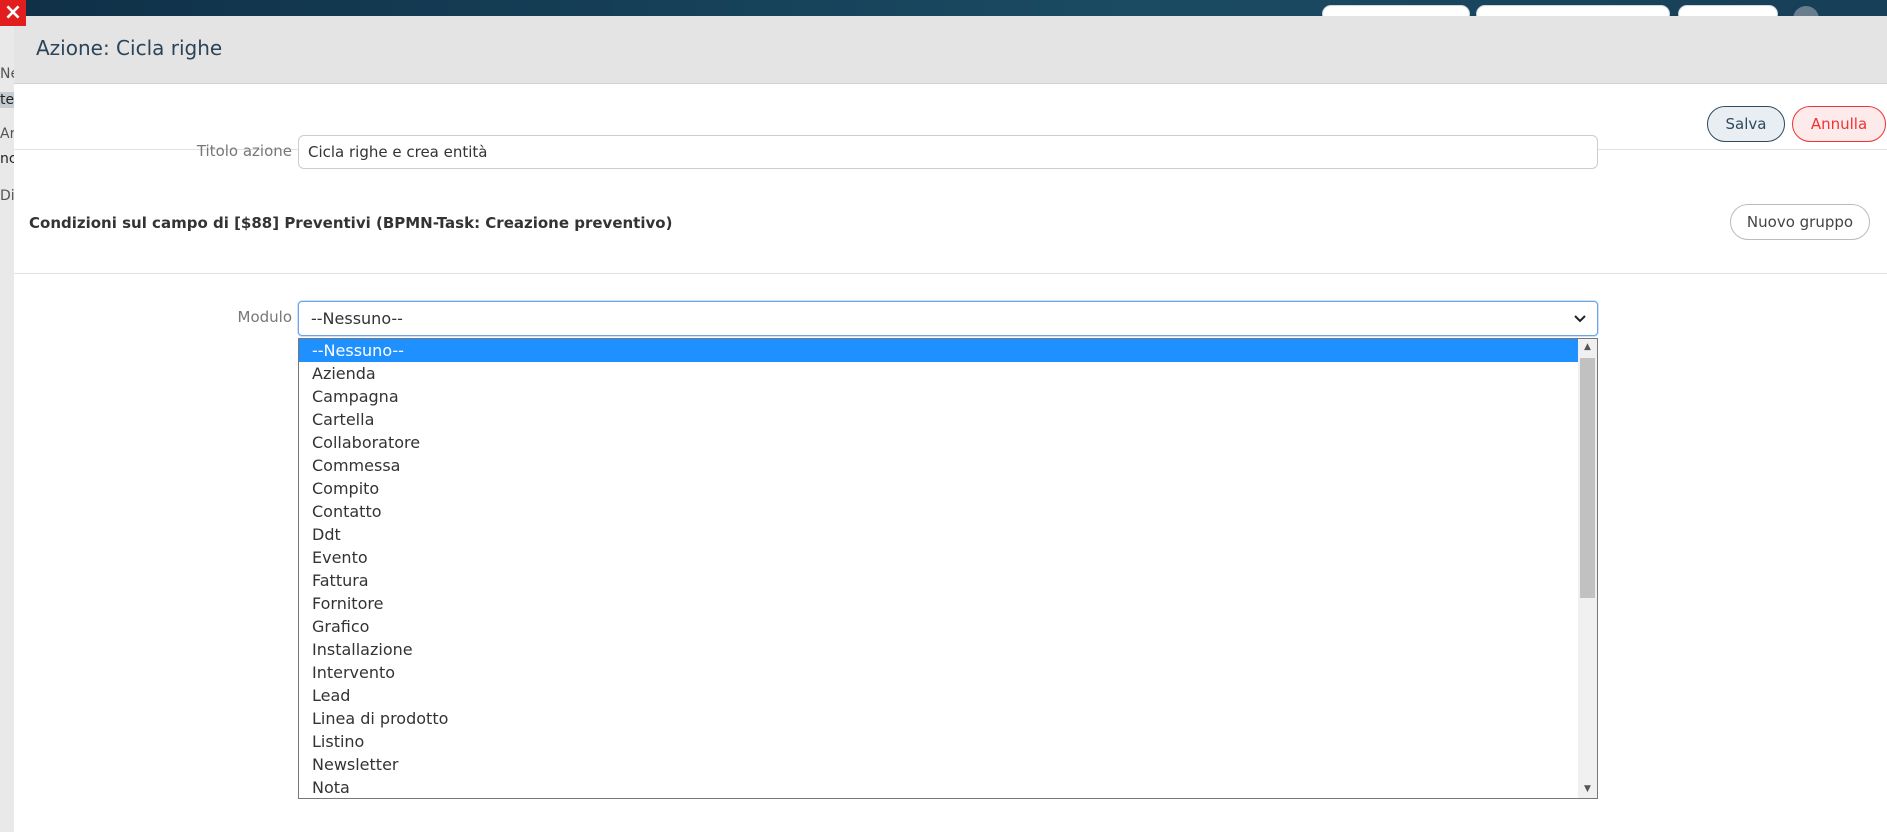 This screenshot has height=832, width=1887. I want to click on close-icon: ×, so click(13, 13).